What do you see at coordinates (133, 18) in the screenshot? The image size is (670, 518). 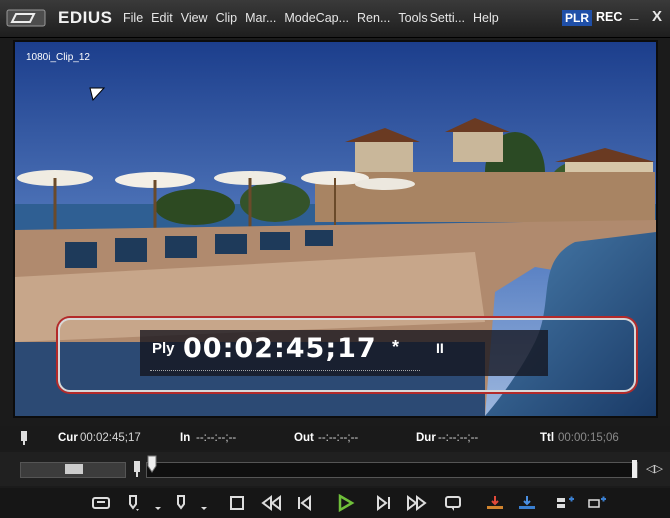 I see `menu-file: File` at bounding box center [133, 18].